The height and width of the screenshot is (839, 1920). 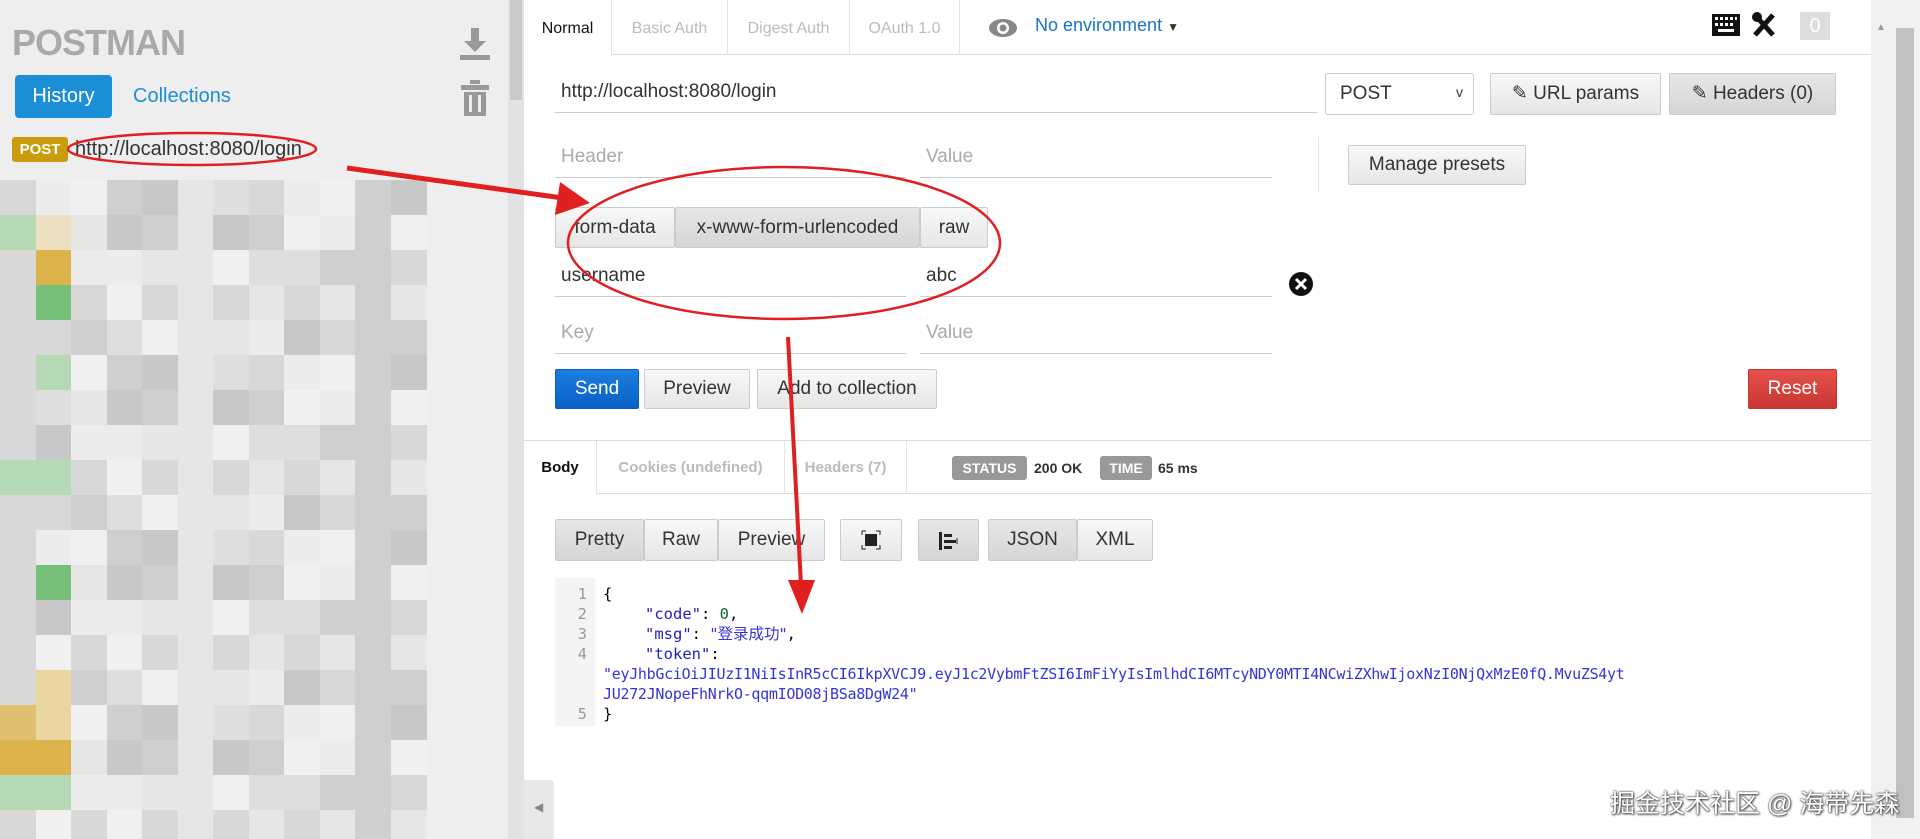 I want to click on environment-selector: No environment ▼, so click(x=1107, y=25).